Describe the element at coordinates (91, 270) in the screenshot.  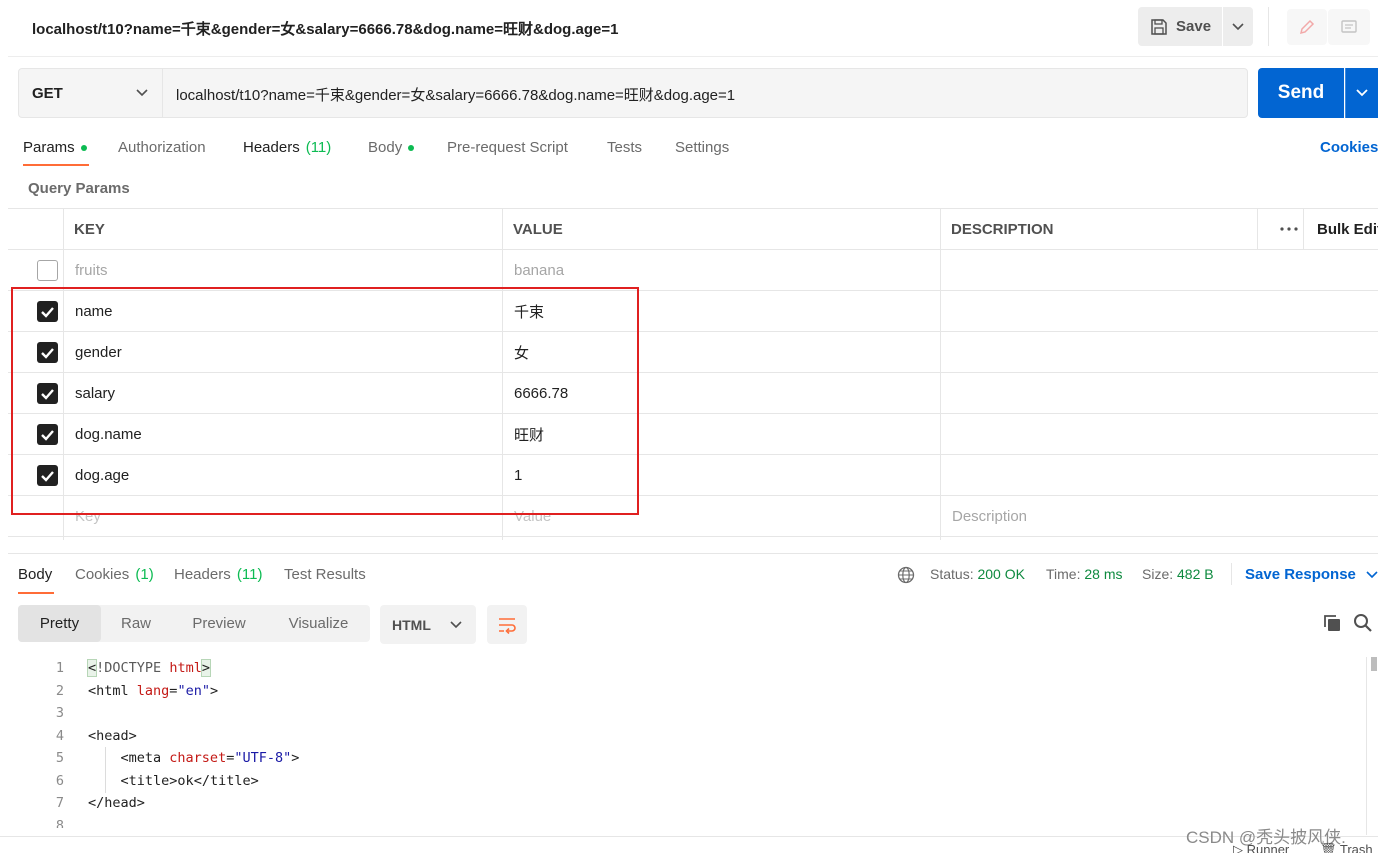
I see `param-key: fruits` at that location.